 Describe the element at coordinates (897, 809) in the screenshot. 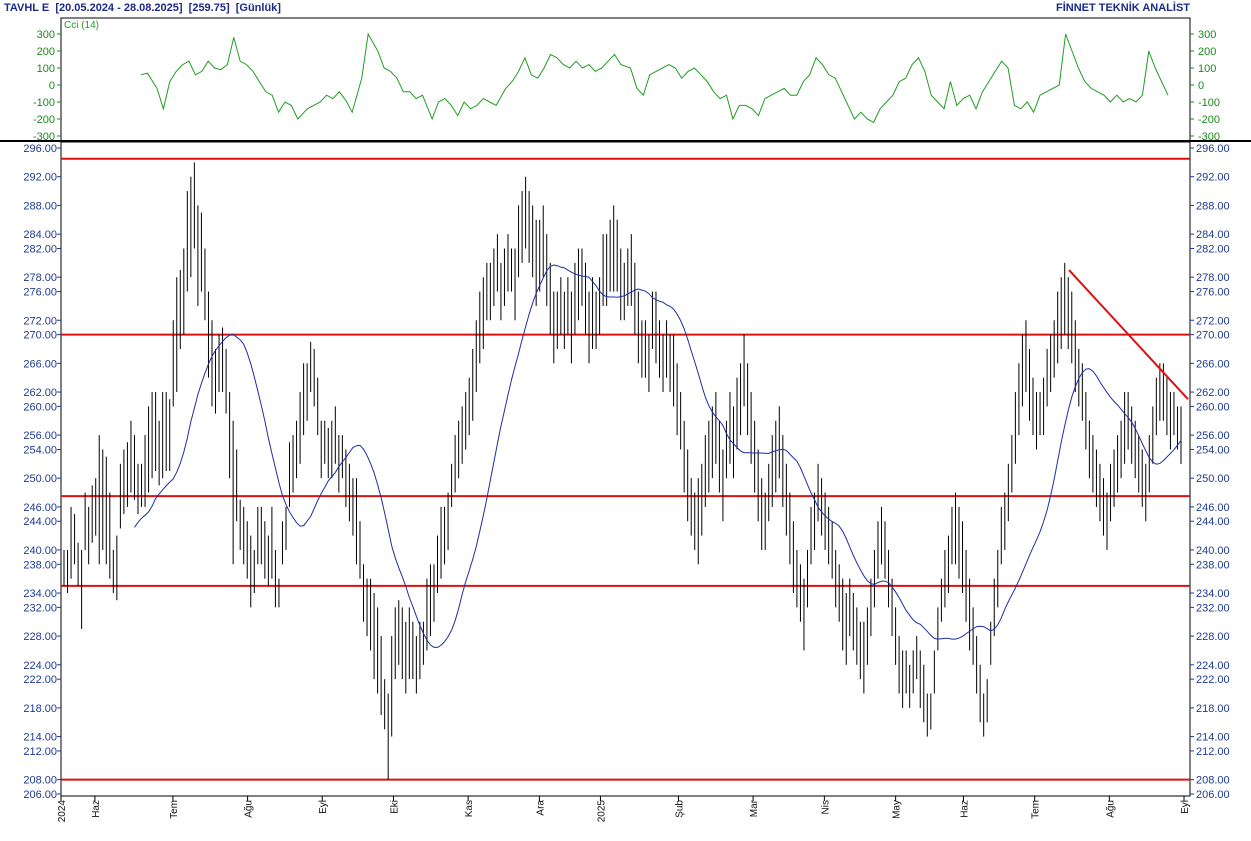

I see `date-tick-label: May` at that location.